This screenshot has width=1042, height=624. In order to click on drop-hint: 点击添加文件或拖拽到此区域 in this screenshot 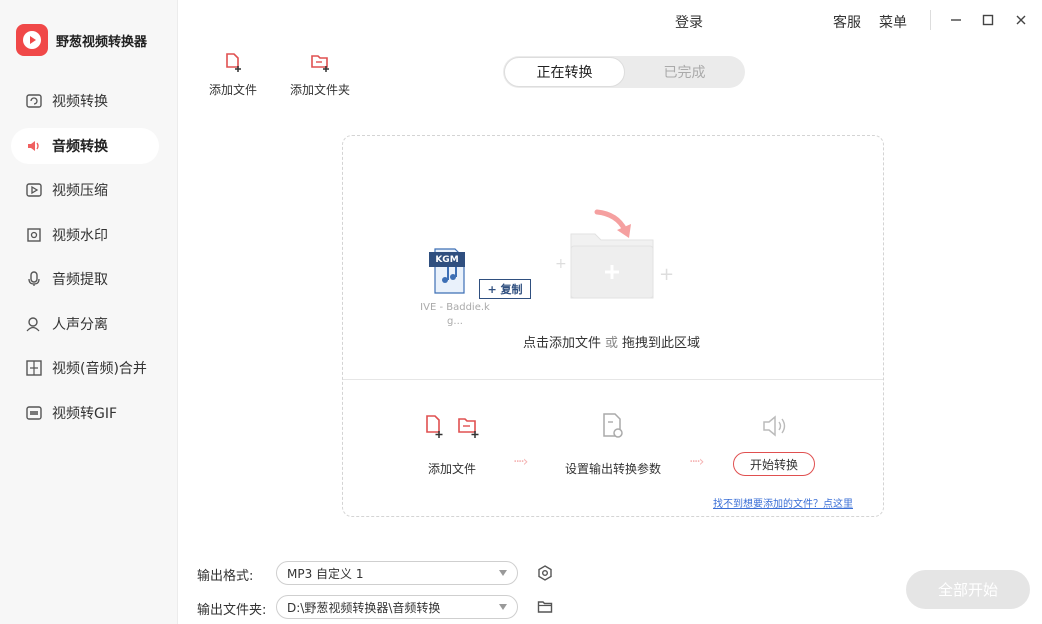, I will do `click(611, 341)`.